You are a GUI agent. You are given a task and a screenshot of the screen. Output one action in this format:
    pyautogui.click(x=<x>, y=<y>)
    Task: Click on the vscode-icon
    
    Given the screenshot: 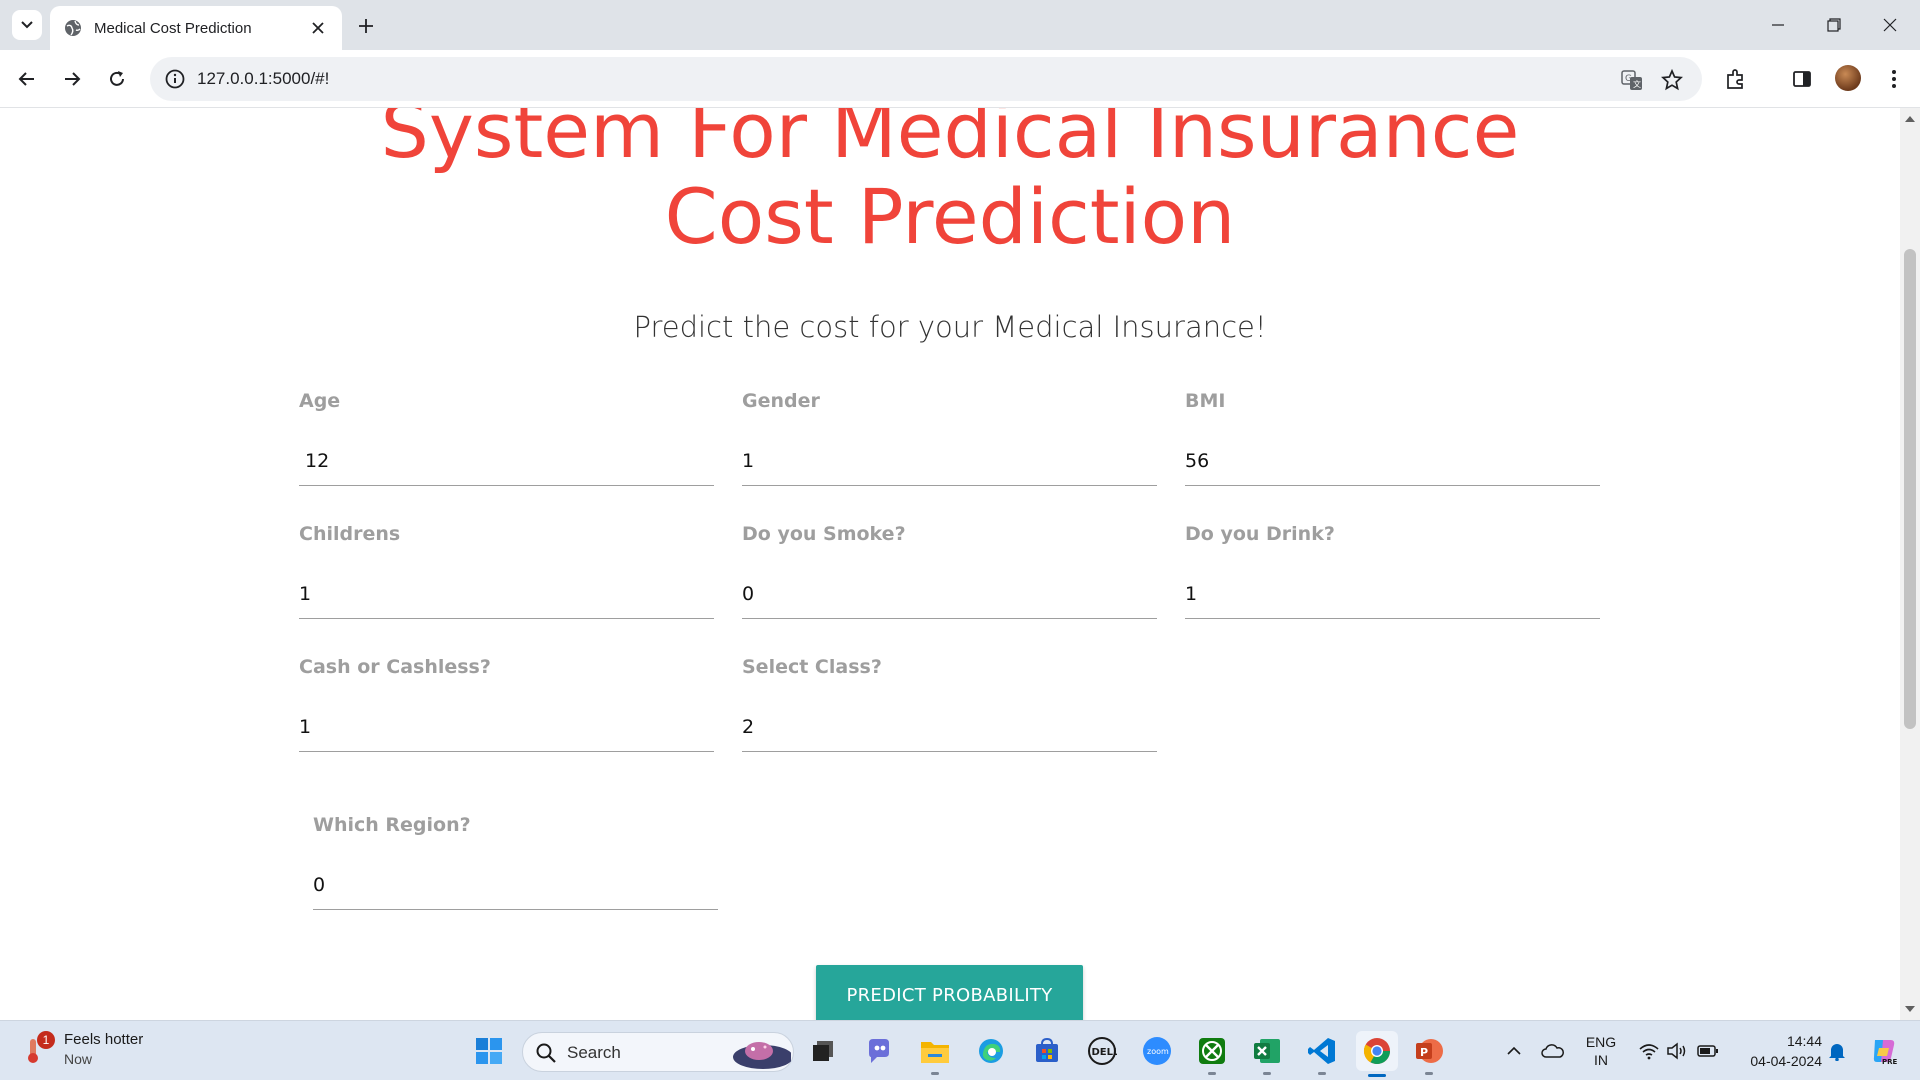 What is the action you would take?
    pyautogui.click(x=1322, y=1054)
    